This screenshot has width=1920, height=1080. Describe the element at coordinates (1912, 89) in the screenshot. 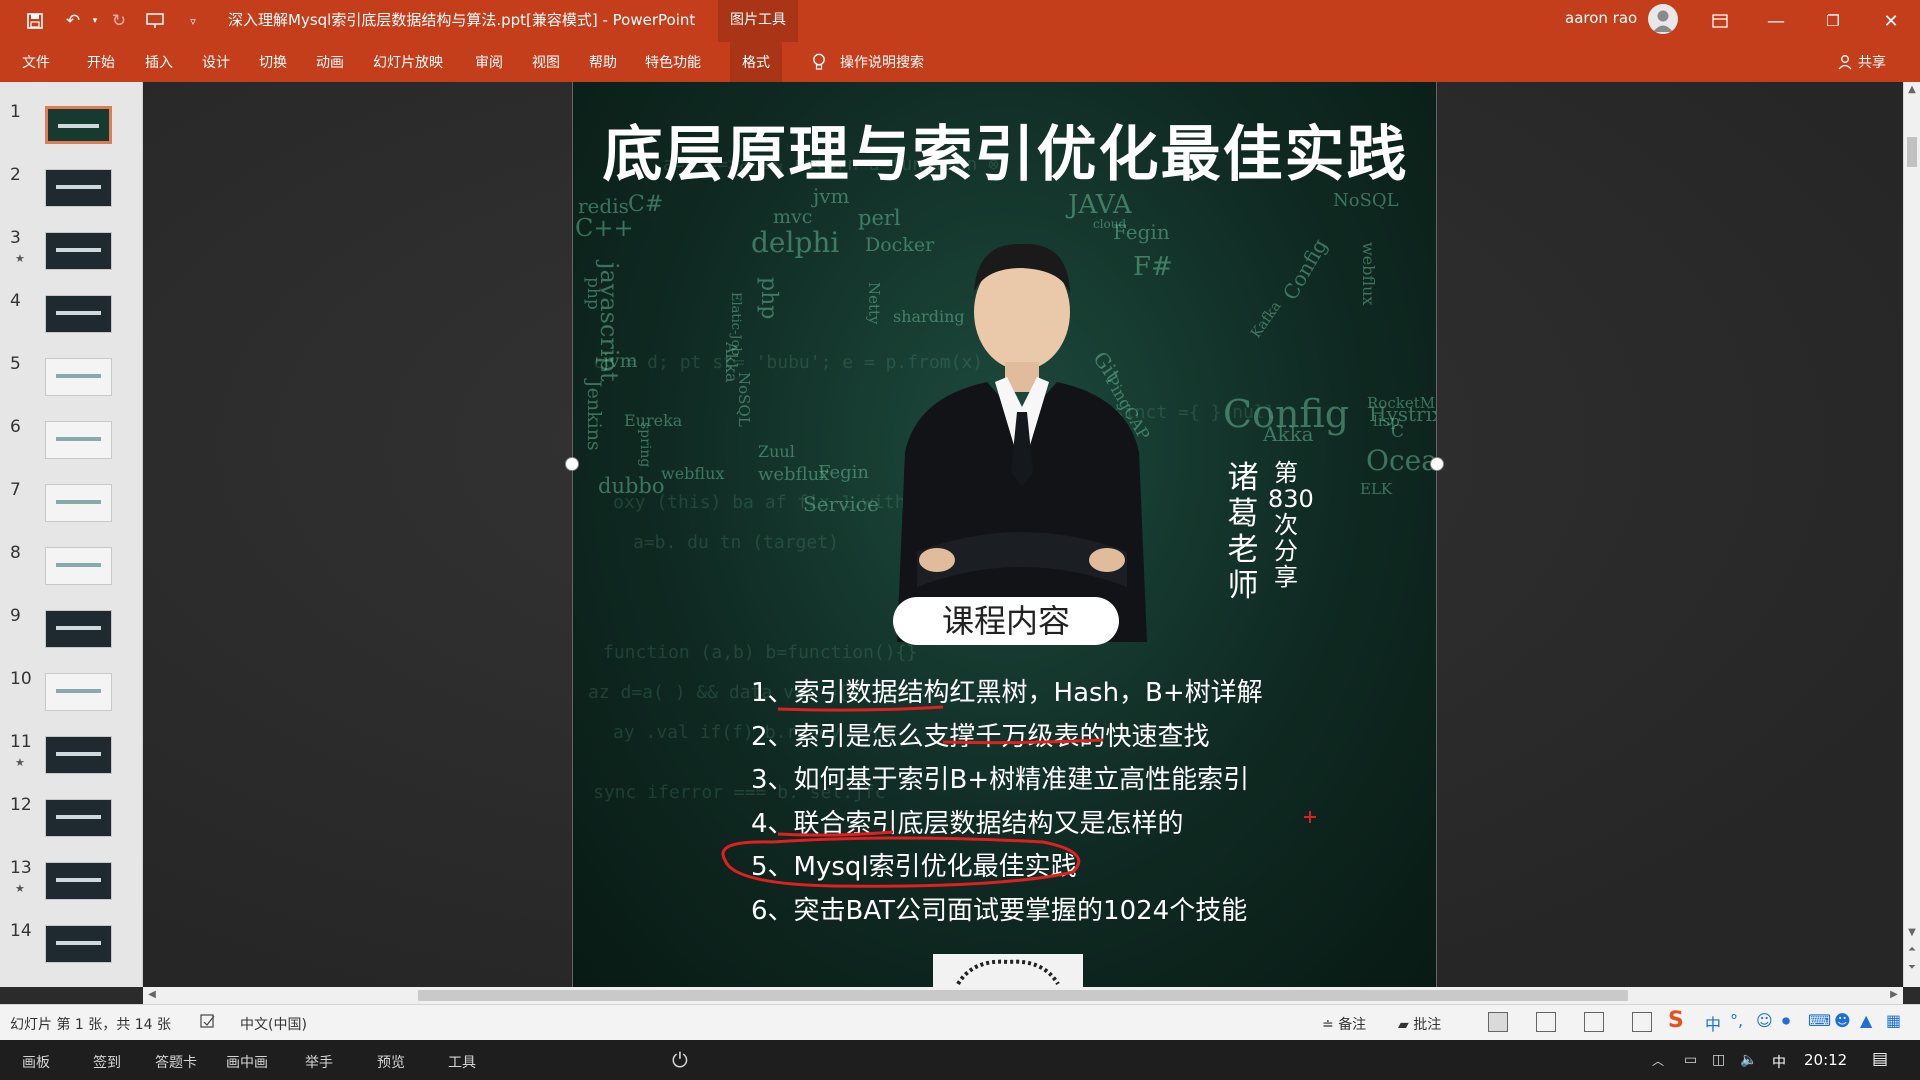

I see `scroll-up-icon: ▲` at that location.